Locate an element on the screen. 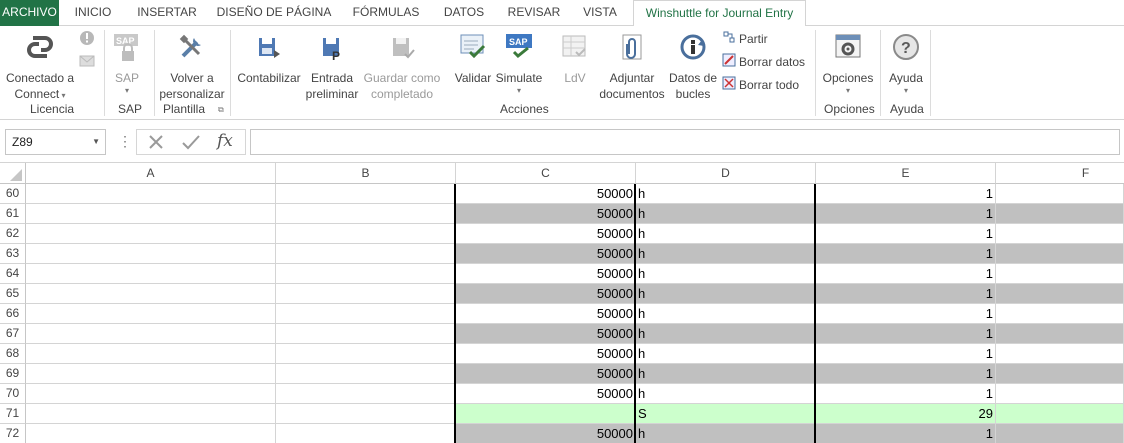 The image size is (1124, 443). tab-inicio: INICIO is located at coordinates (93, 13).